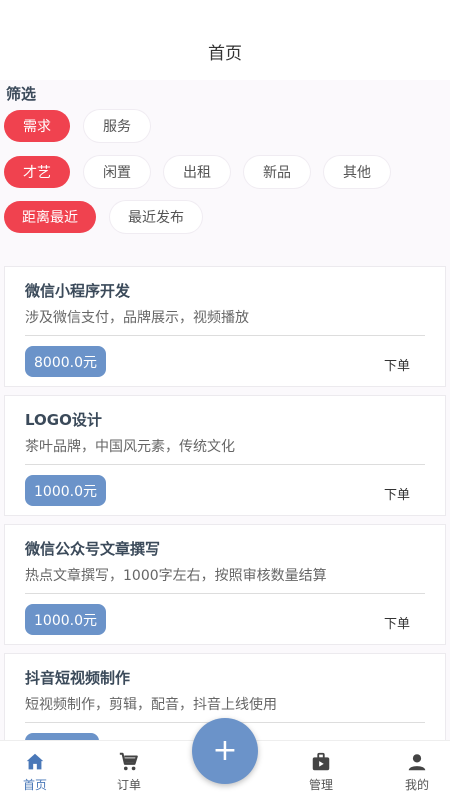 Image resolution: width=450 pixels, height=800 pixels. I want to click on tab-orders-label: 订单, so click(128, 785).